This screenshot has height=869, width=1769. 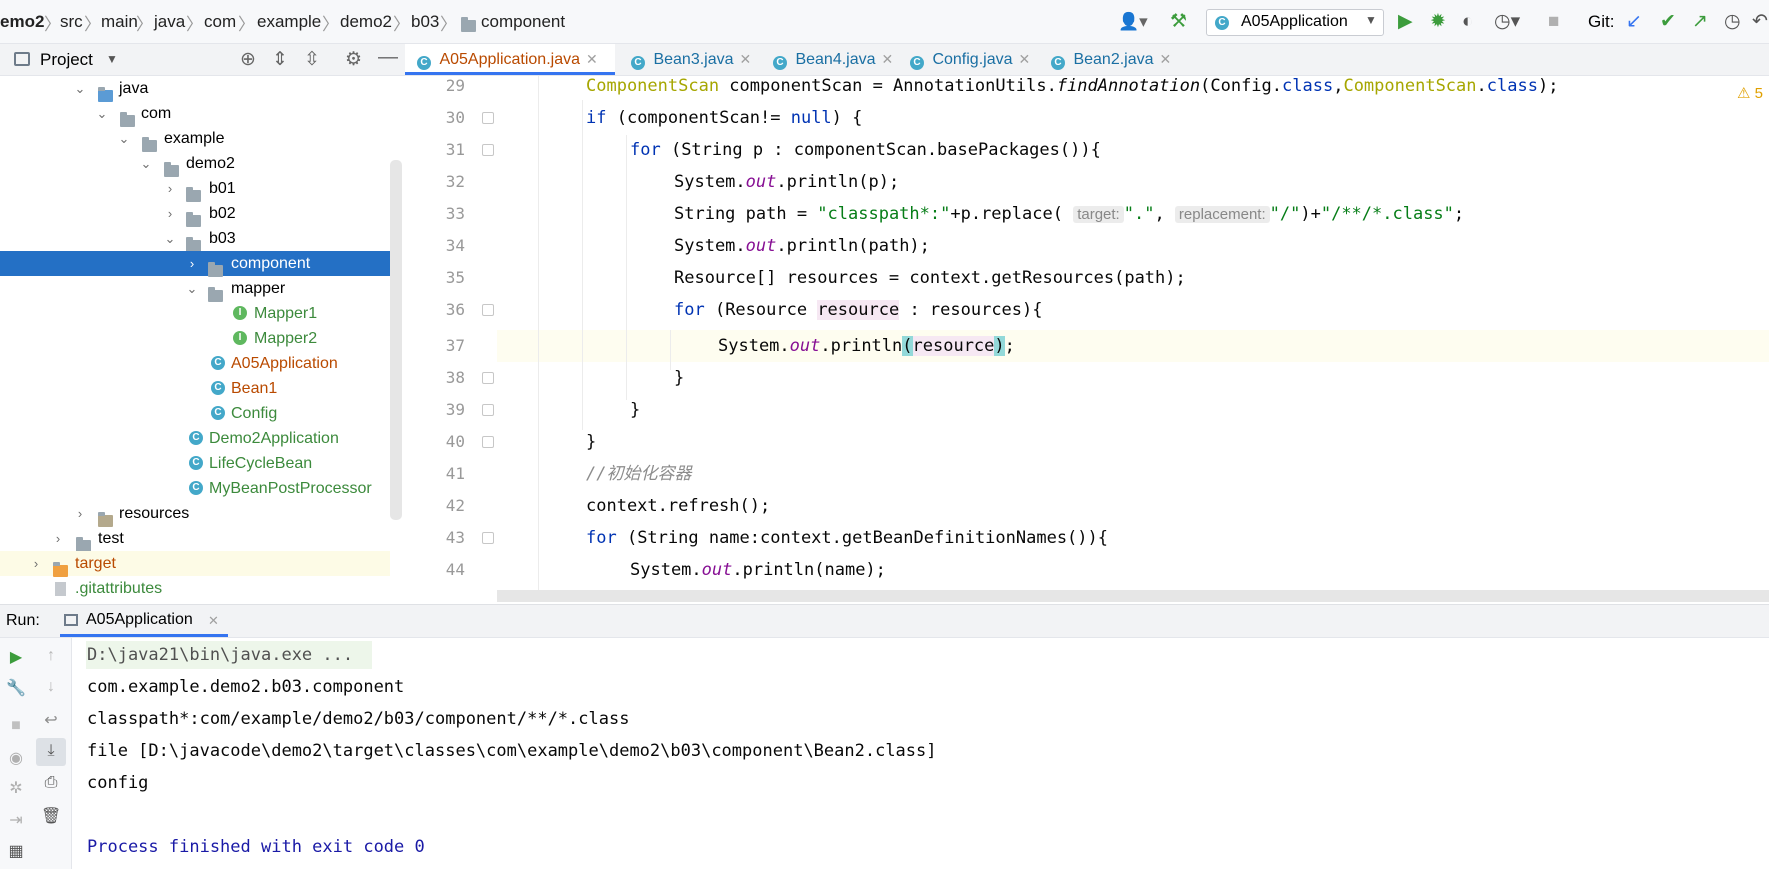 What do you see at coordinates (16, 788) in the screenshot?
I see `settings-icon: ✲` at bounding box center [16, 788].